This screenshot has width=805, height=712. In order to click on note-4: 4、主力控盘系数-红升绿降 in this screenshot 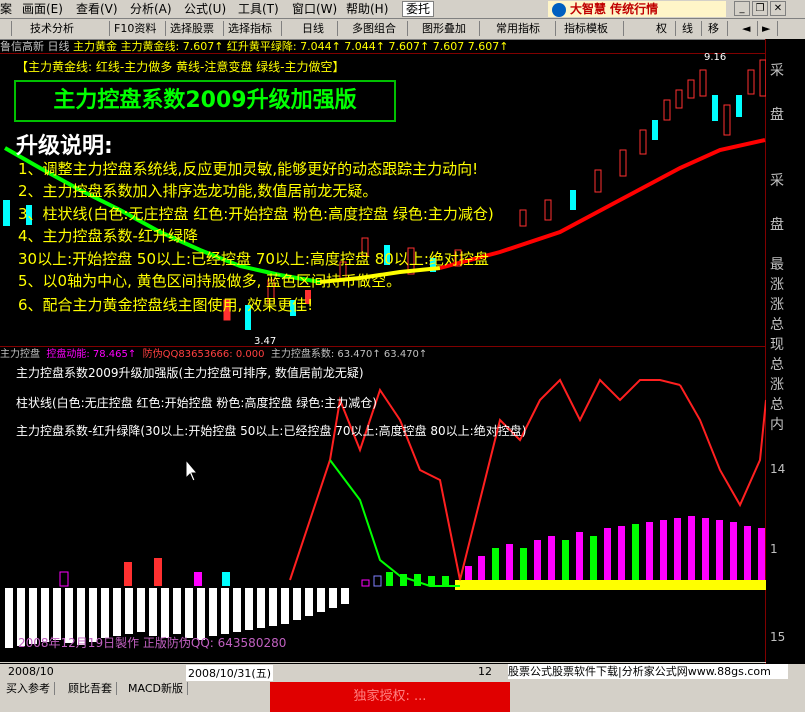, I will do `click(108, 236)`.